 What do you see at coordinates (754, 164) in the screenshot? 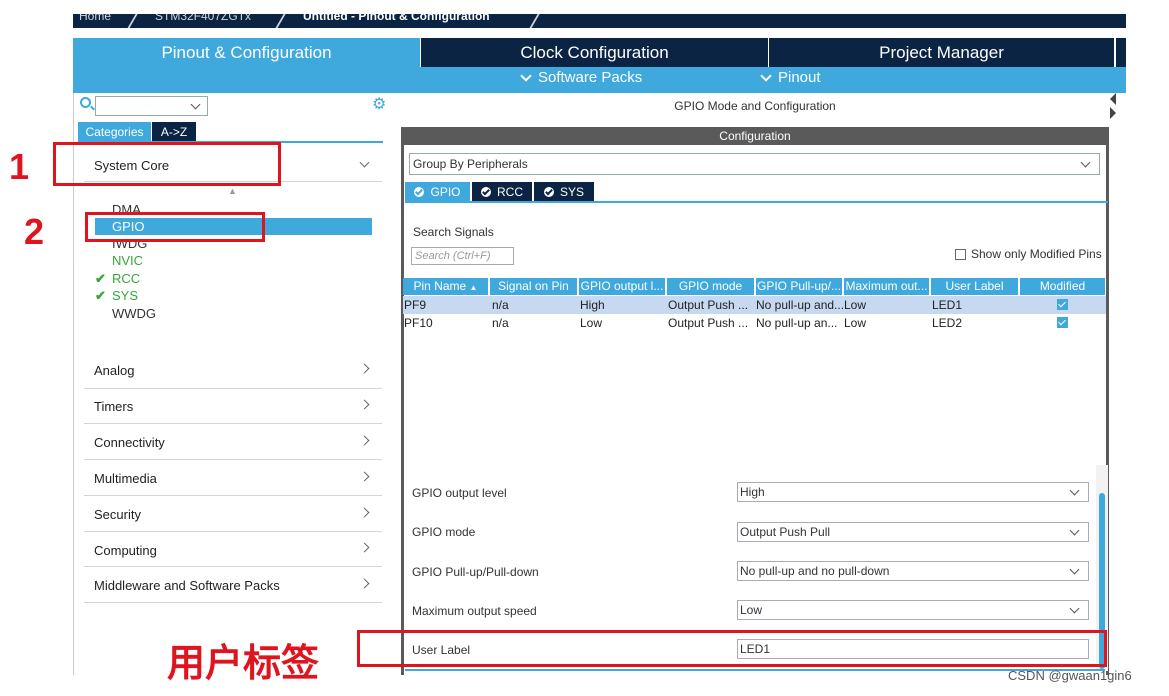
I see `group-by-select: Group By Peripherals` at bounding box center [754, 164].